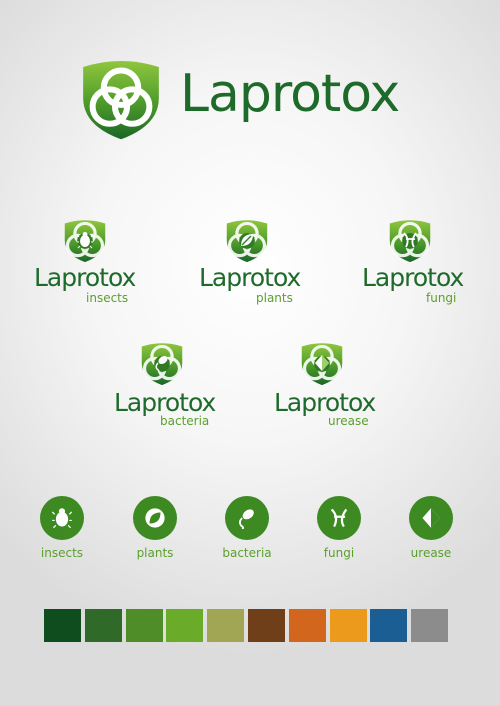 This screenshot has width=500, height=706. What do you see at coordinates (121, 98) in the screenshot?
I see `laprotox-shield-icon` at bounding box center [121, 98].